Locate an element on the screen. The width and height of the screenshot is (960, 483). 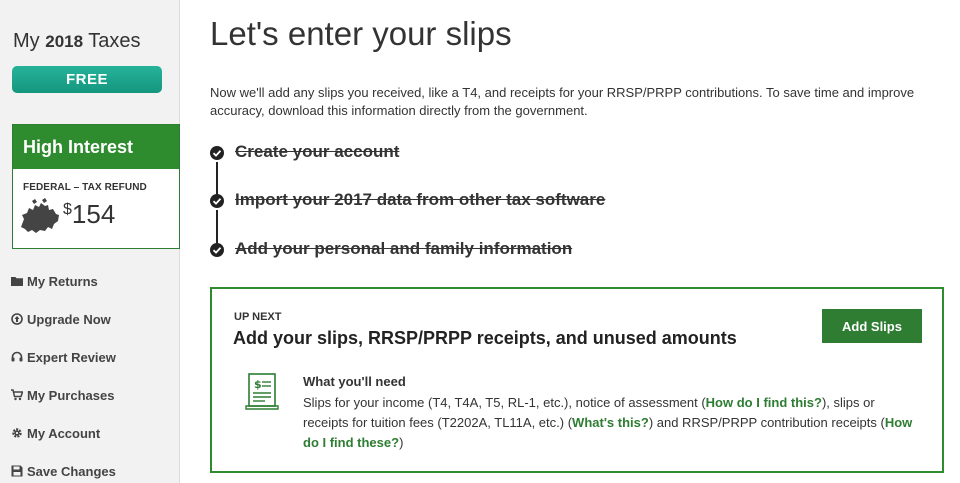
refund-card: High Interest FEDERAL – TAX REFUND $154 is located at coordinates (96, 186).